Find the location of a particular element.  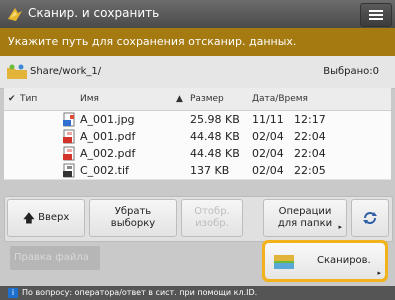

jpg-file-icon is located at coordinates (69, 119).